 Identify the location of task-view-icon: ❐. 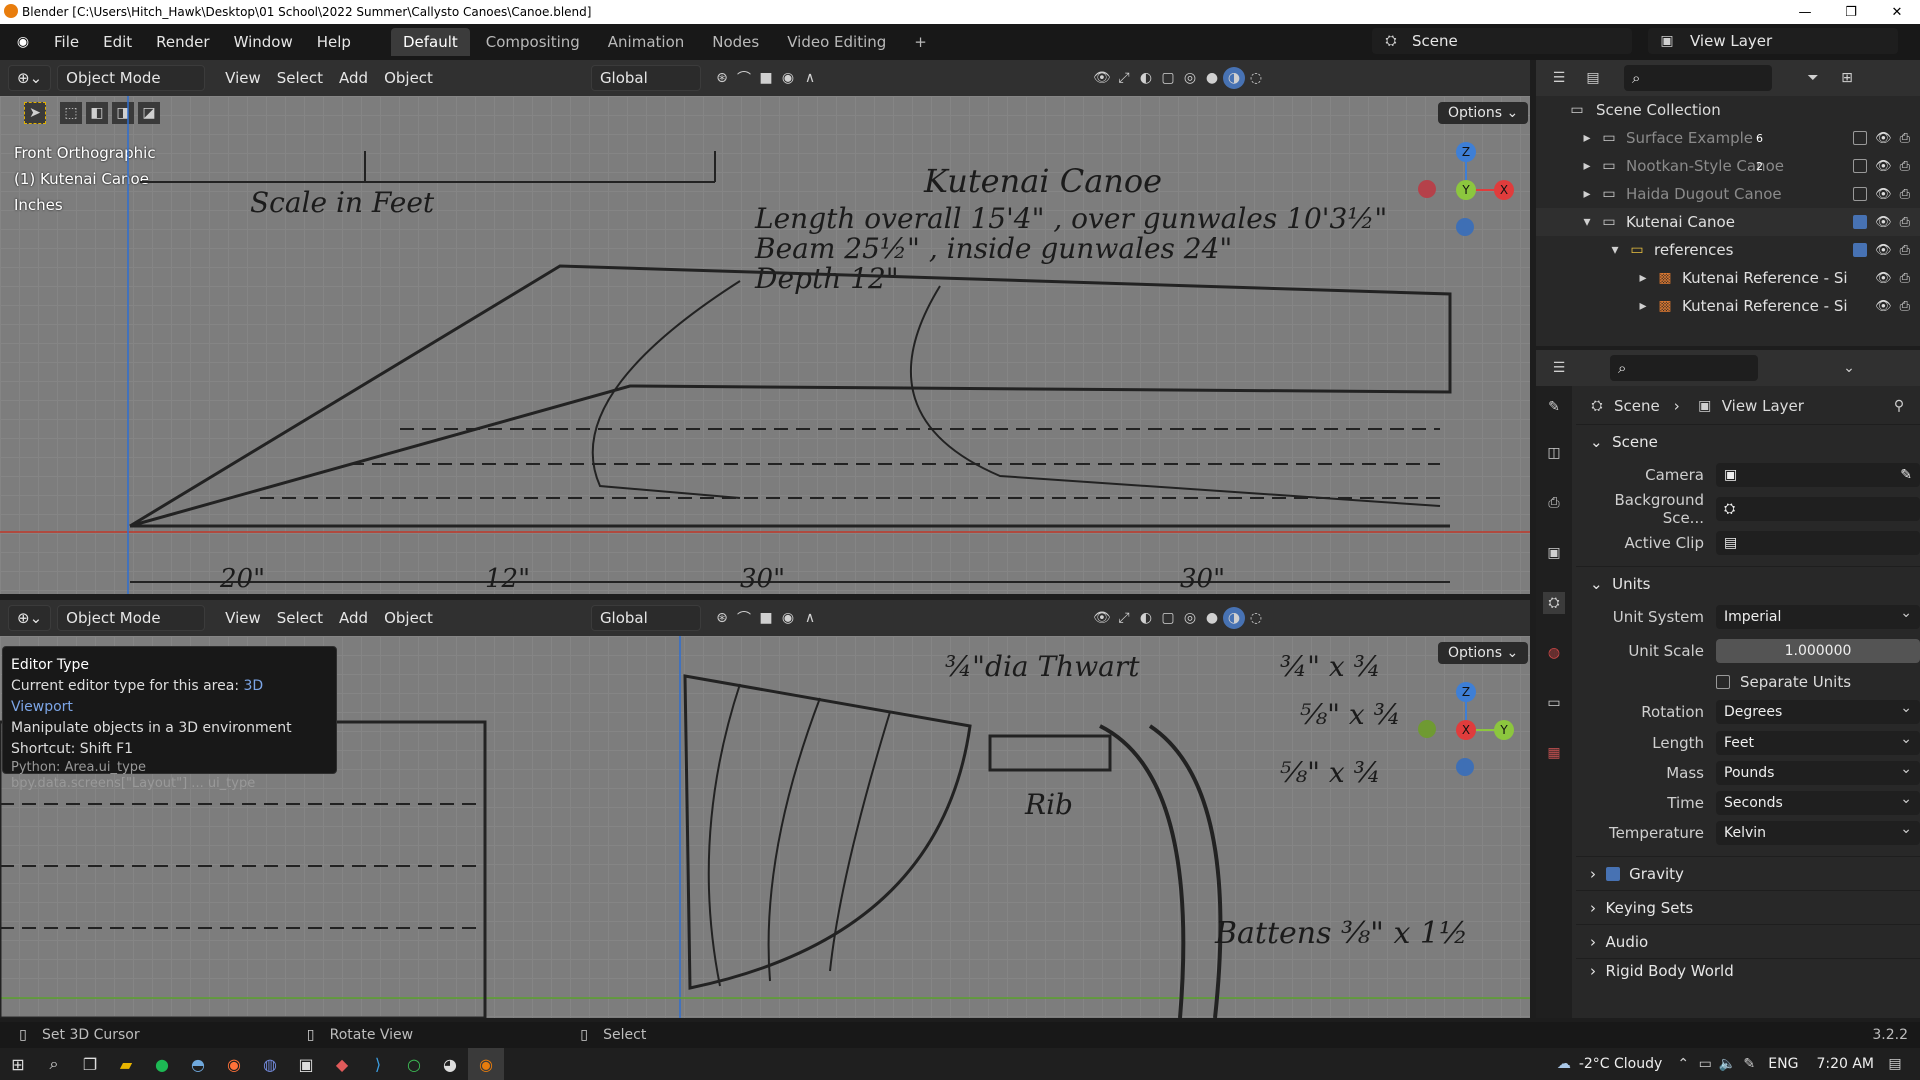
(90, 1064).